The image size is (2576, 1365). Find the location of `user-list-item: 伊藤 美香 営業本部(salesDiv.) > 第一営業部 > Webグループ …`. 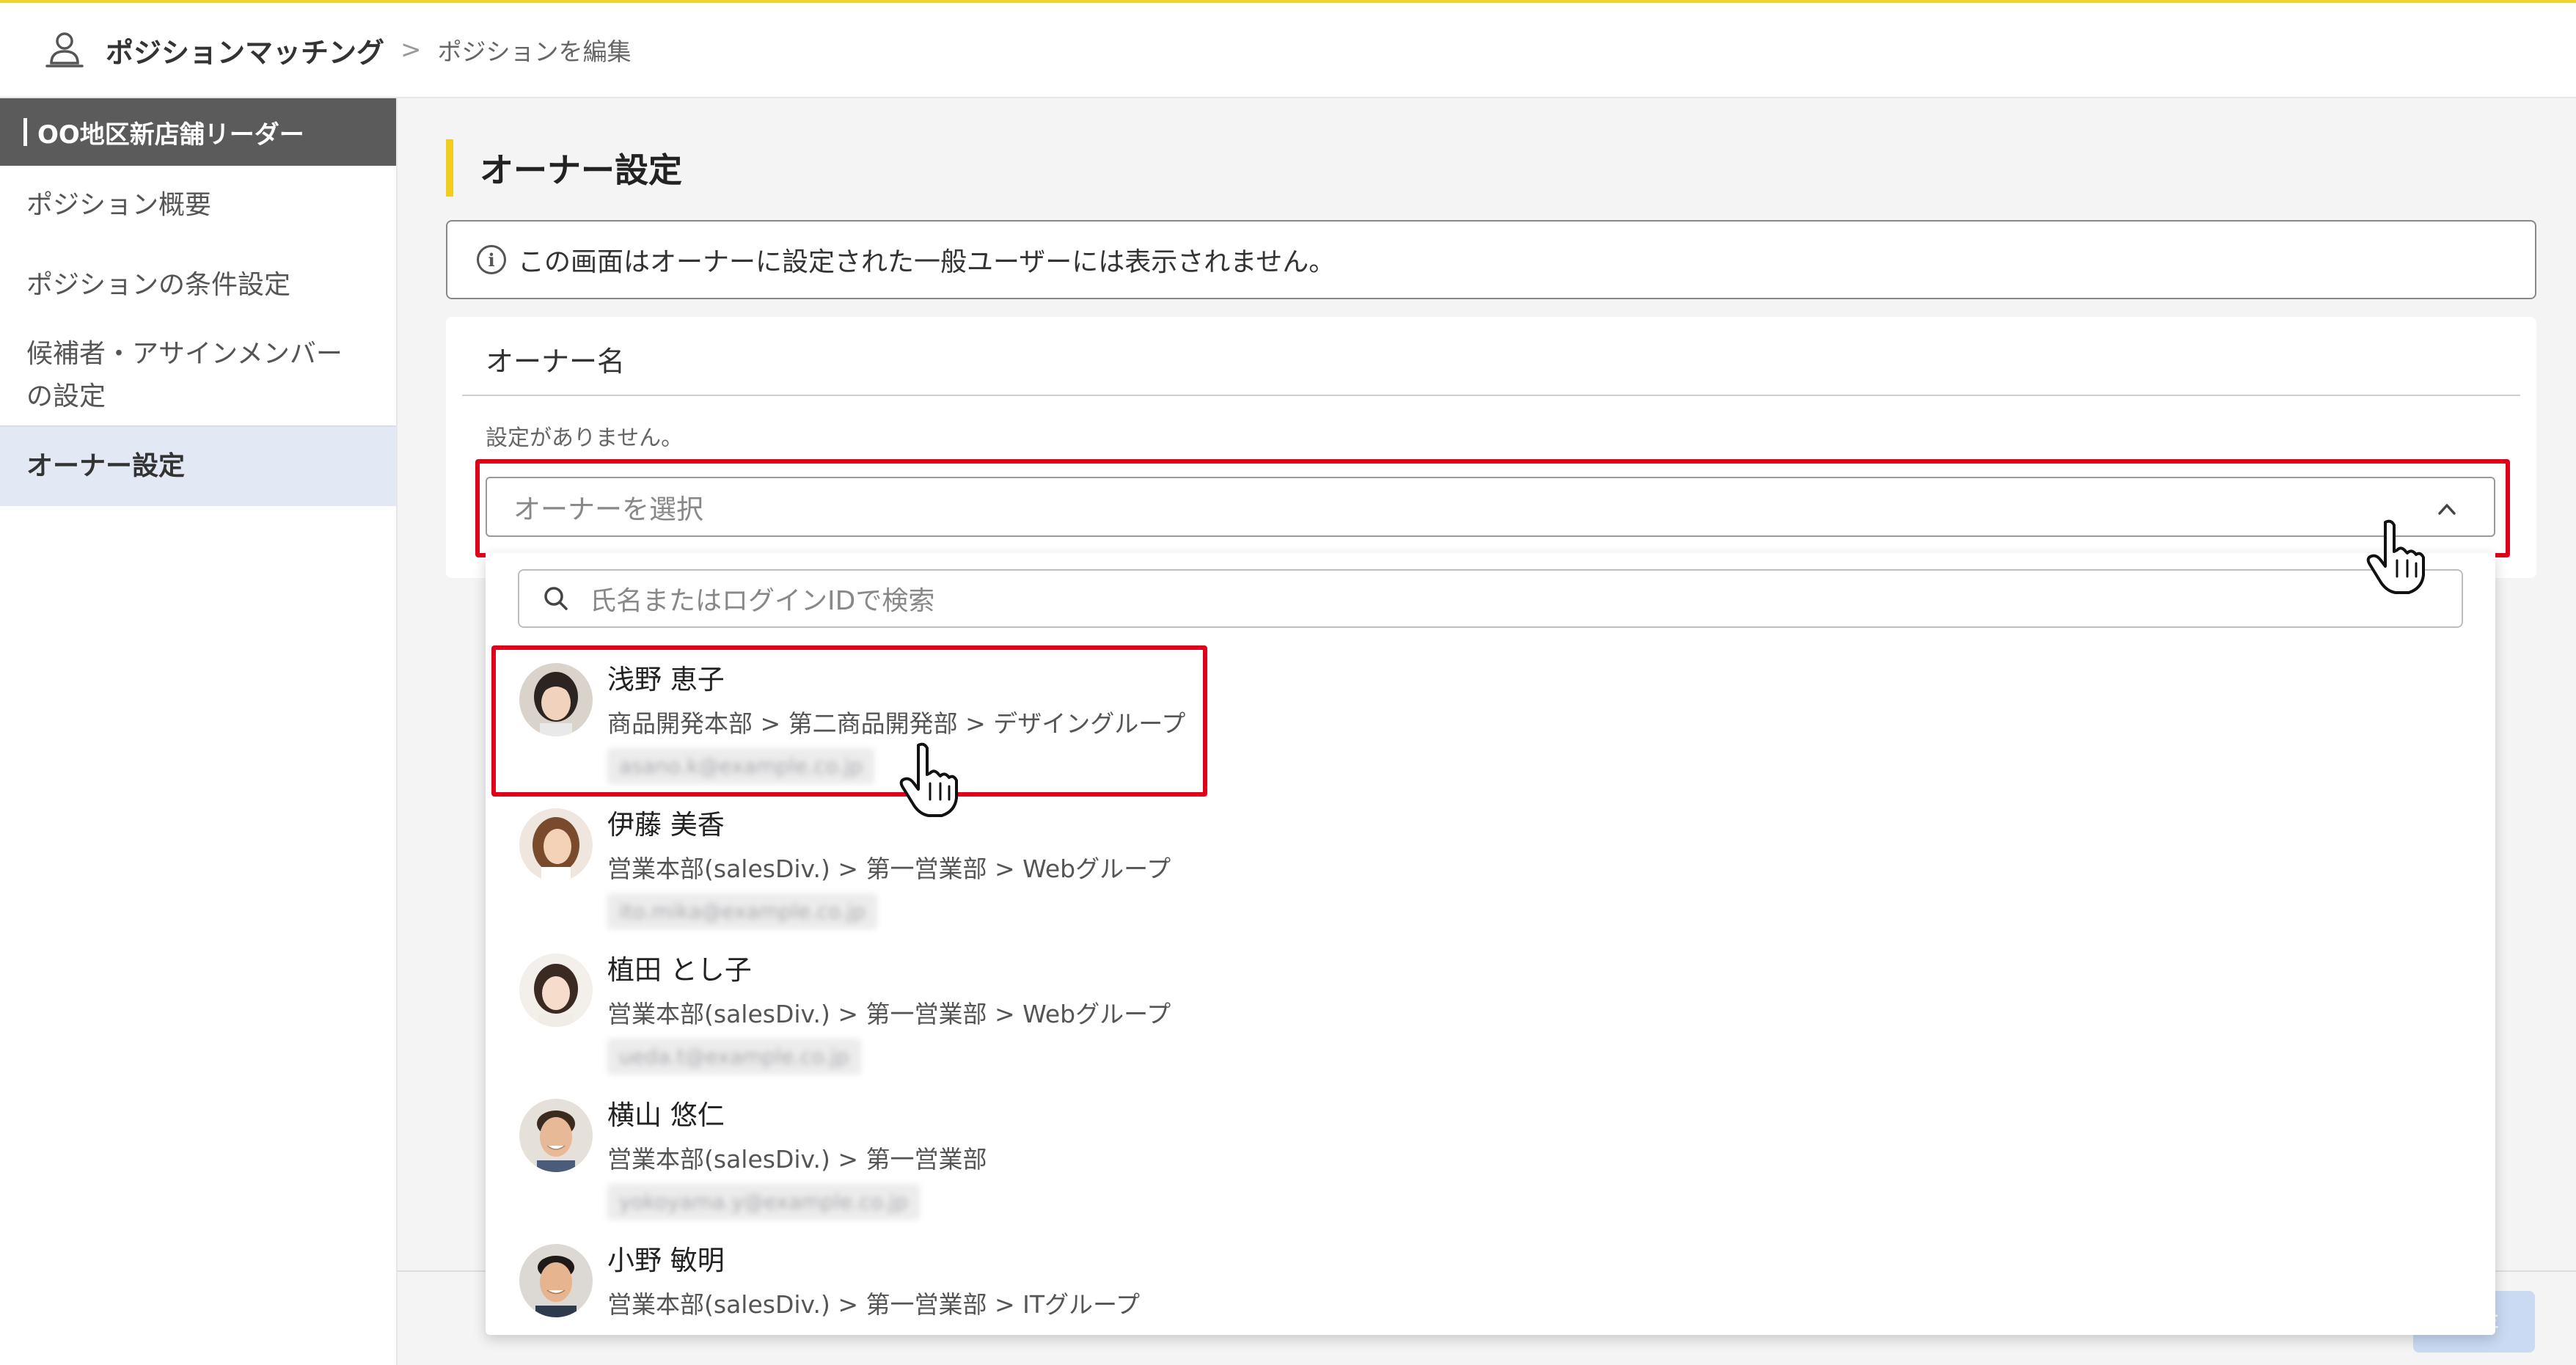

user-list-item: 伊藤 美香 営業本部(salesDiv.) > 第一営業部 > Webグループ … is located at coordinates (1490, 866).